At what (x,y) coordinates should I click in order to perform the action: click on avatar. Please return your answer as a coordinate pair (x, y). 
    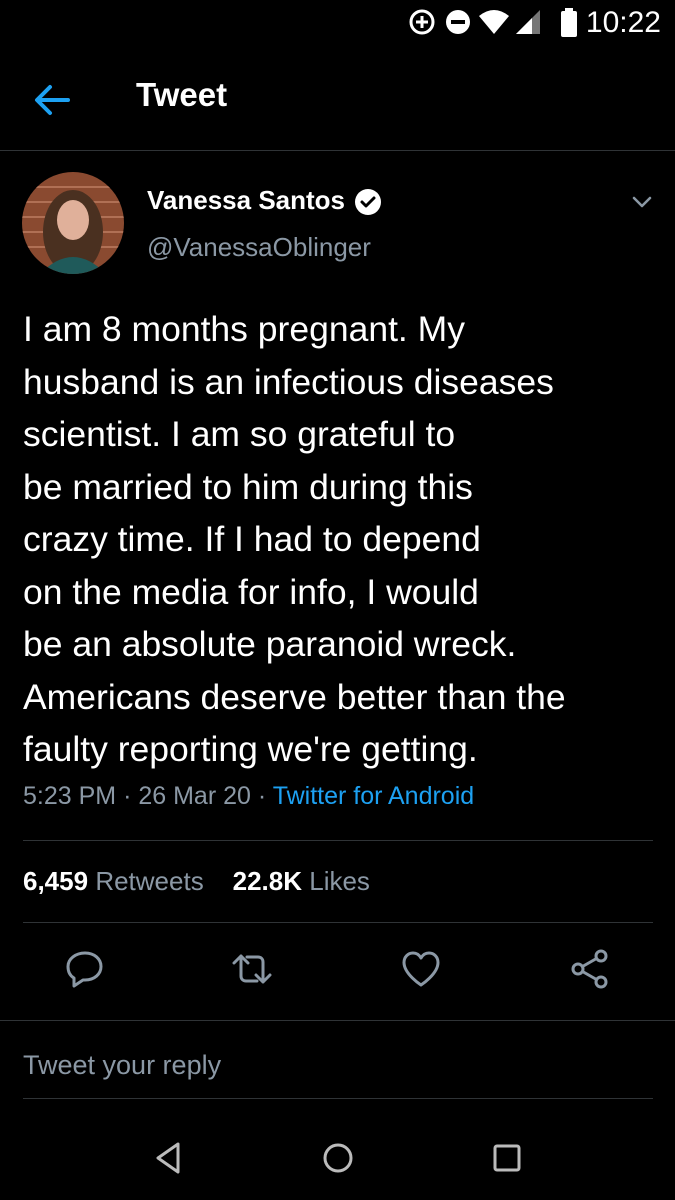
    Looking at the image, I should click on (73, 223).